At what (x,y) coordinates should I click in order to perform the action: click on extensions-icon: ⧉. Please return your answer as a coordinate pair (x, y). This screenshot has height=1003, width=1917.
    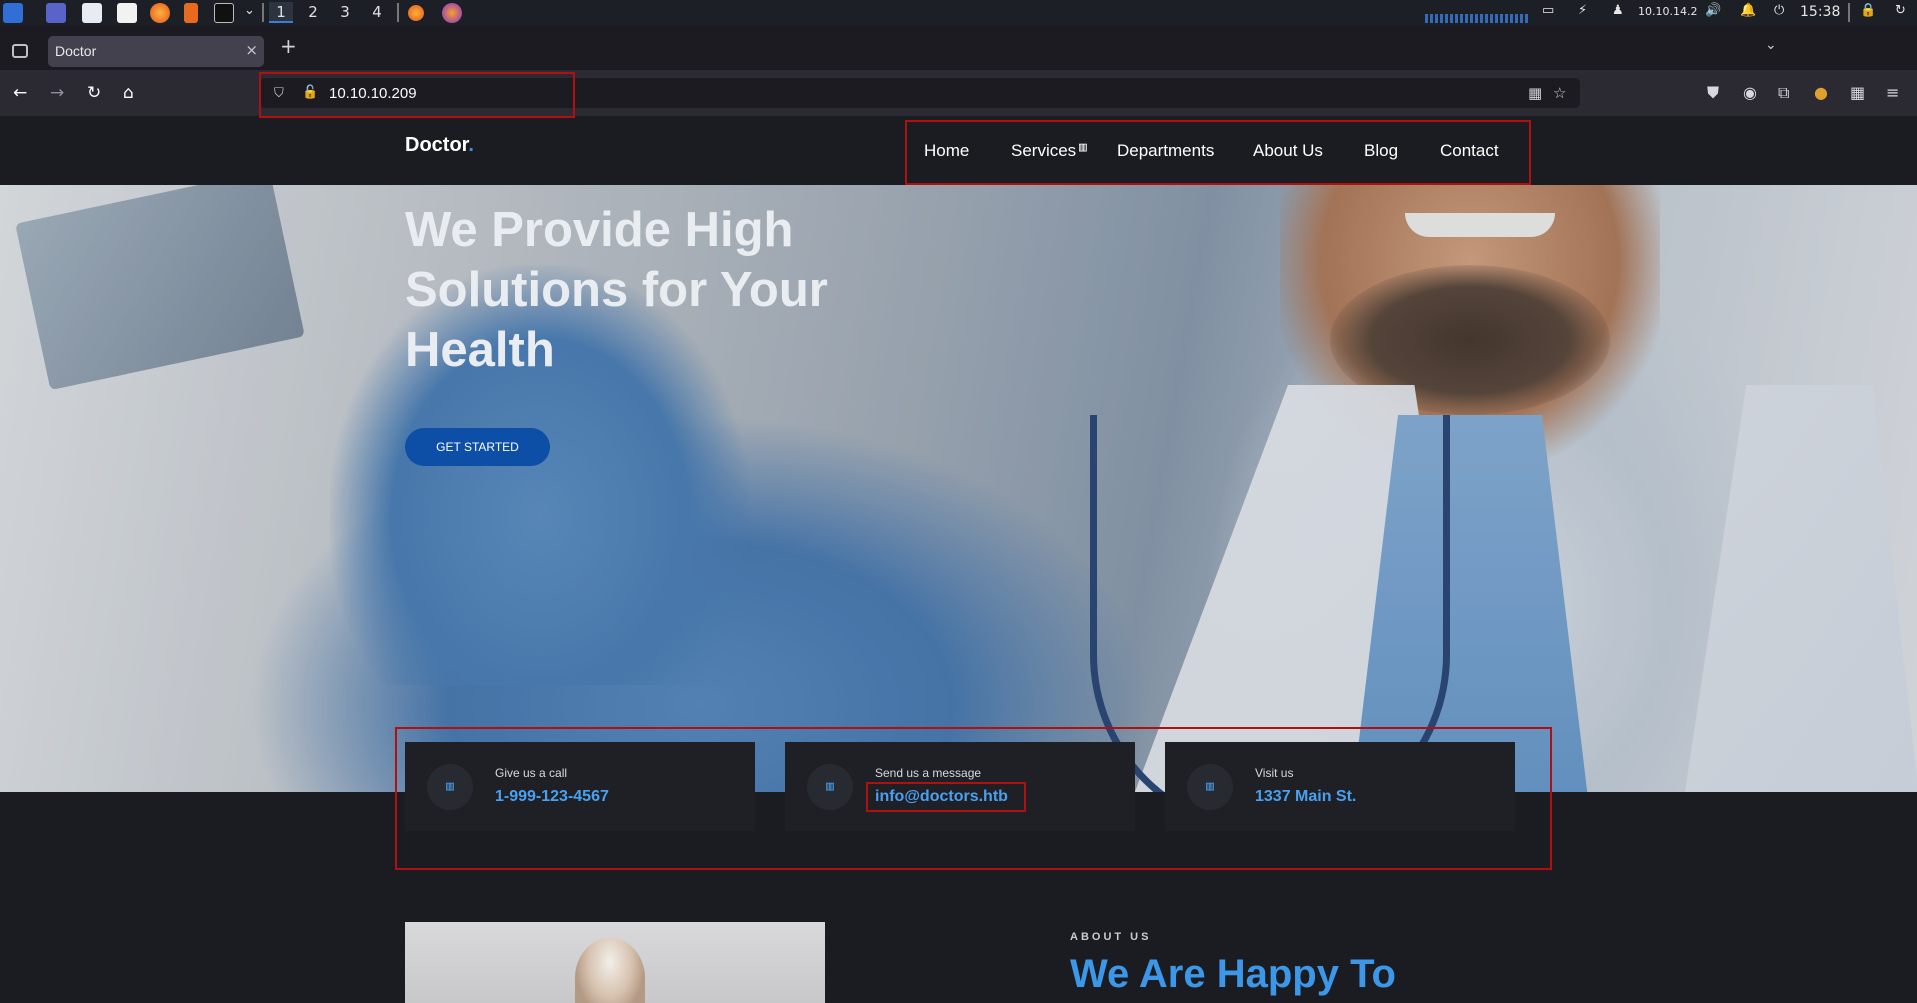
    Looking at the image, I should click on (1783, 93).